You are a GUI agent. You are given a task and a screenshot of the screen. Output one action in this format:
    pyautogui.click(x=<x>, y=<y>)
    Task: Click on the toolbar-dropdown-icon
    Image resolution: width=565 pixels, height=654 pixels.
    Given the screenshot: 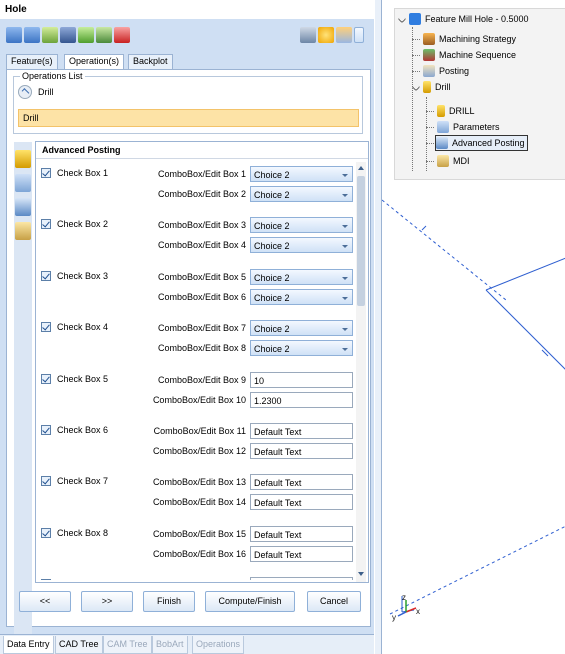 What is the action you would take?
    pyautogui.click(x=359, y=35)
    